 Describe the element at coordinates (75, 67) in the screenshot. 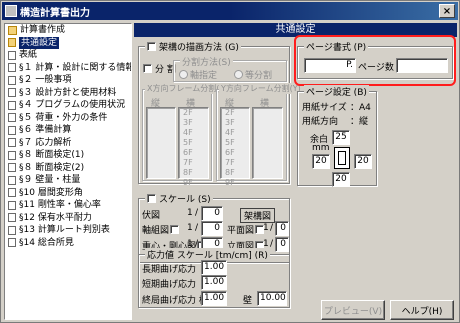

I see `tree-item-label: §１ 計算・設計に関する情報` at that location.